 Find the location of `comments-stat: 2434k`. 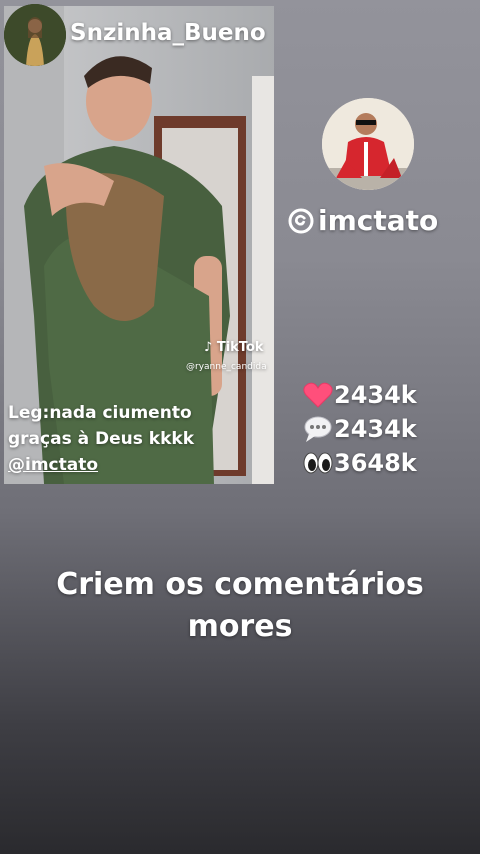

comments-stat: 2434k is located at coordinates (359, 429).